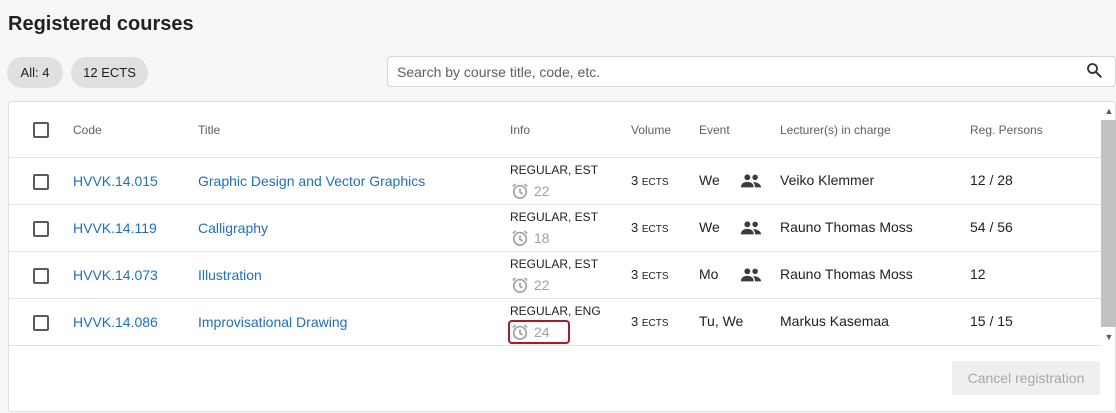 This screenshot has width=1116, height=413. I want to click on header-reg-persons: Reg. Persons, so click(1006, 130).